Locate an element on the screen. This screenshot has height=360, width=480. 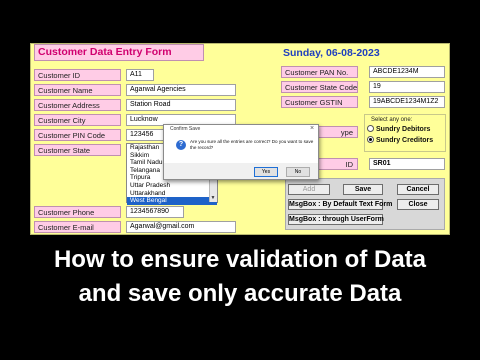
caption-line-2: and save only accurate Data is located at coordinates (240, 293).